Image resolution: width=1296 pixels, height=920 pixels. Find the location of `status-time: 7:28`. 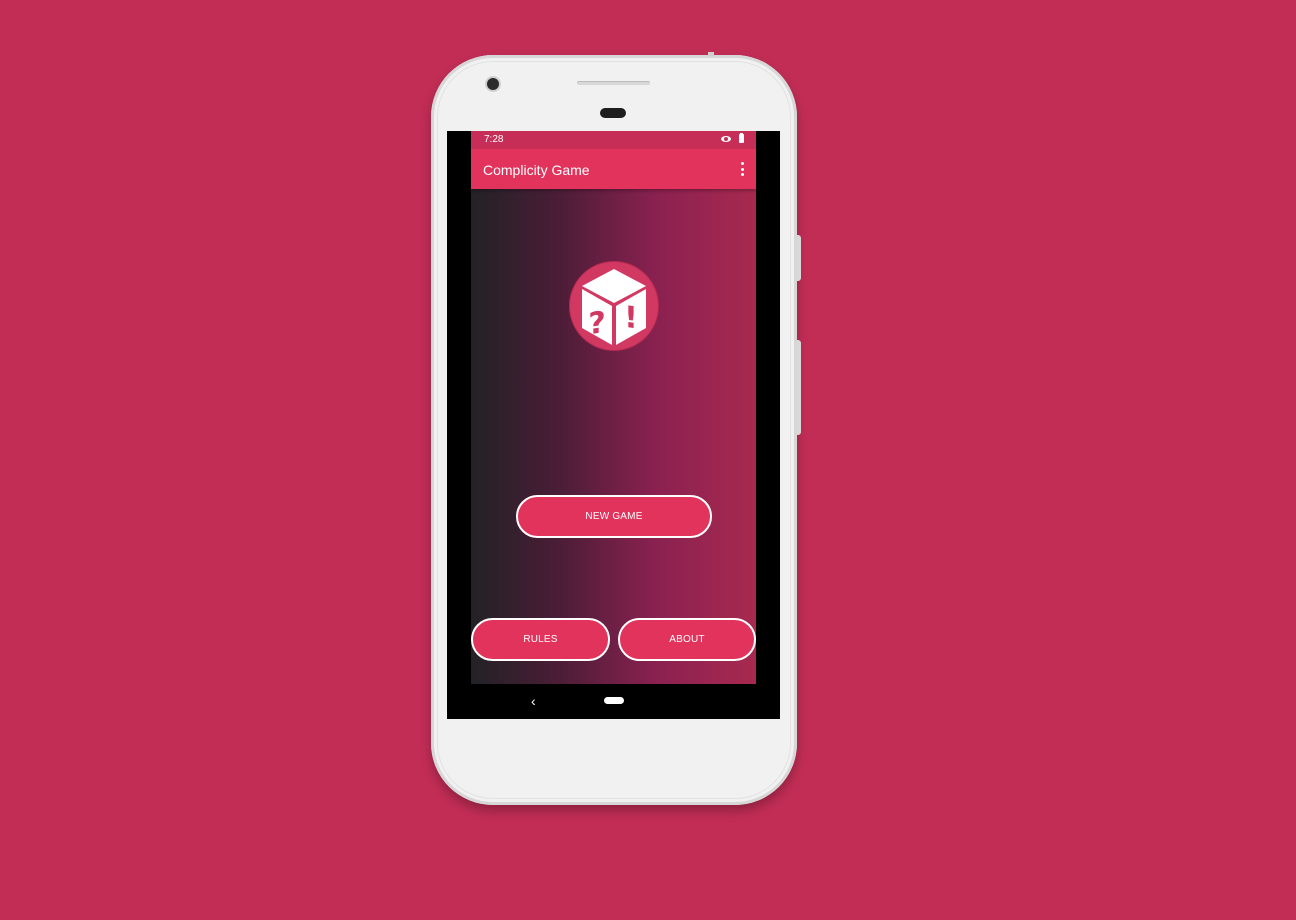

status-time: 7:28 is located at coordinates (494, 139).